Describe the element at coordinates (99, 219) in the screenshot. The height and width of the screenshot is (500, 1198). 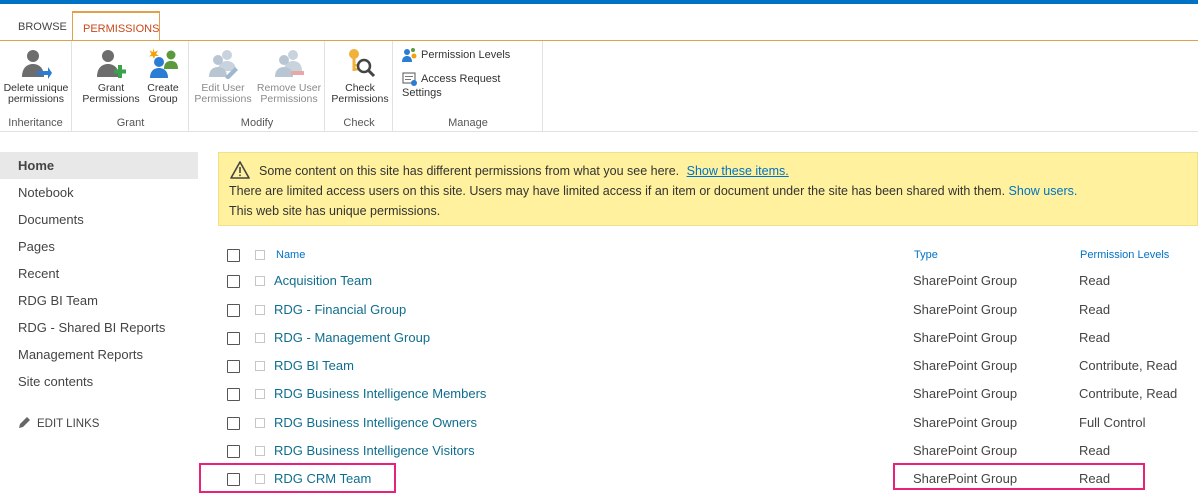
I see `nav-item-documents: Documents` at that location.